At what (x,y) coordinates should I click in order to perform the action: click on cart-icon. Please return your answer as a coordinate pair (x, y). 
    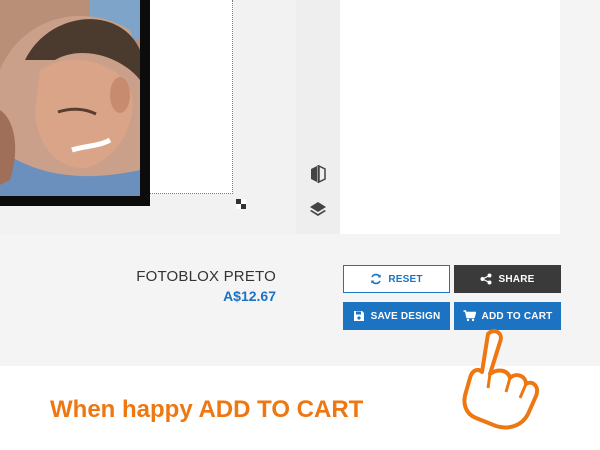
    Looking at the image, I should click on (469, 316).